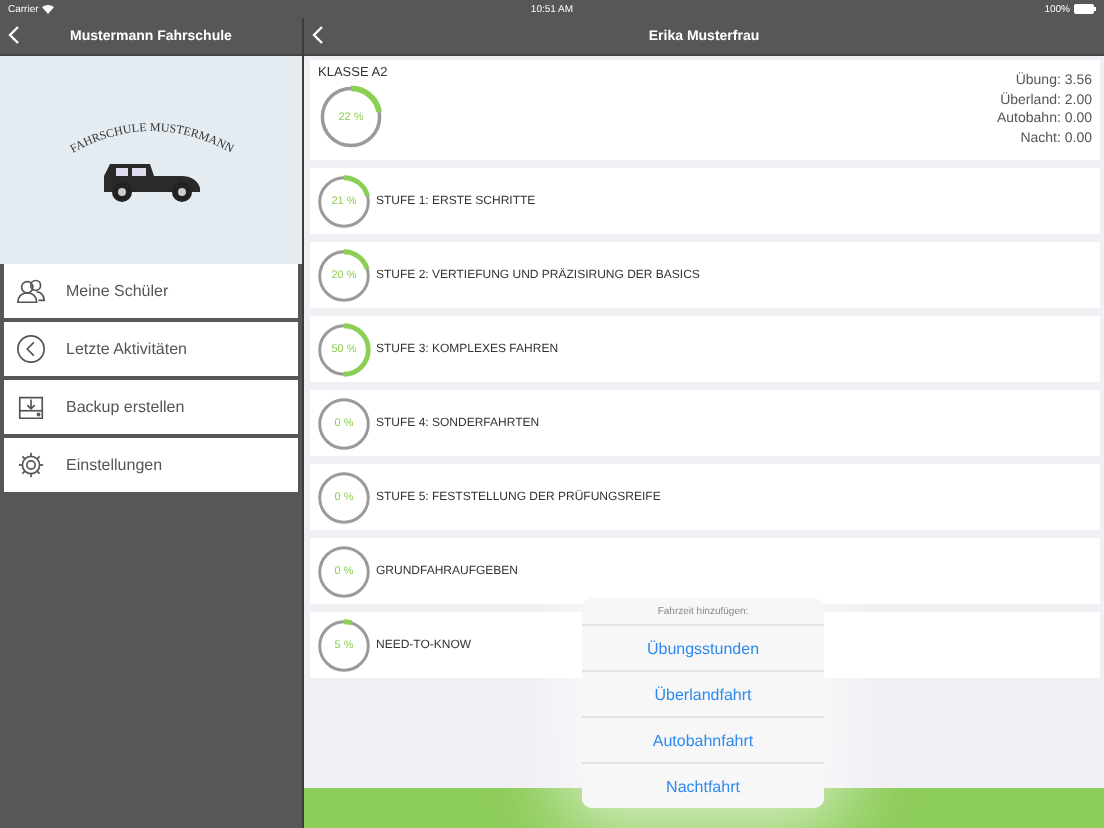 The height and width of the screenshot is (828, 1104). What do you see at coordinates (31, 291) in the screenshot?
I see `users-icon` at bounding box center [31, 291].